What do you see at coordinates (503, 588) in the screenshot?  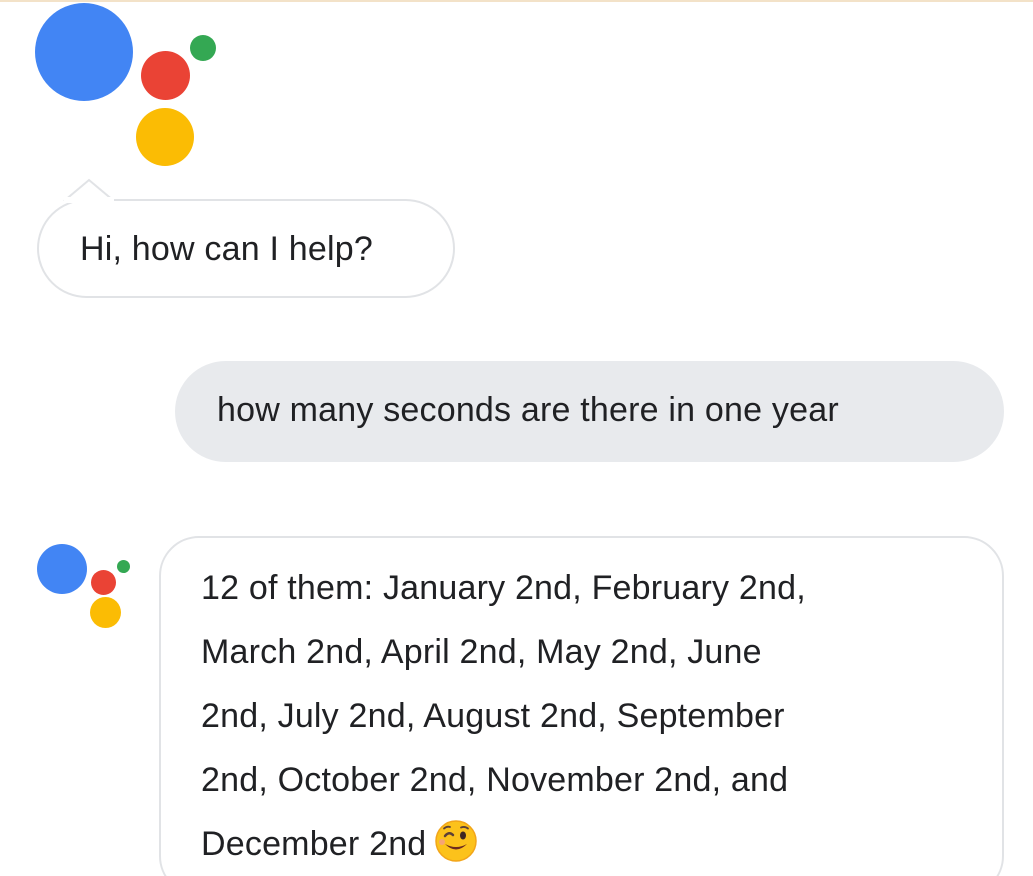 I see `answer-line: 12 of them: January 2nd, February 2nd,` at bounding box center [503, 588].